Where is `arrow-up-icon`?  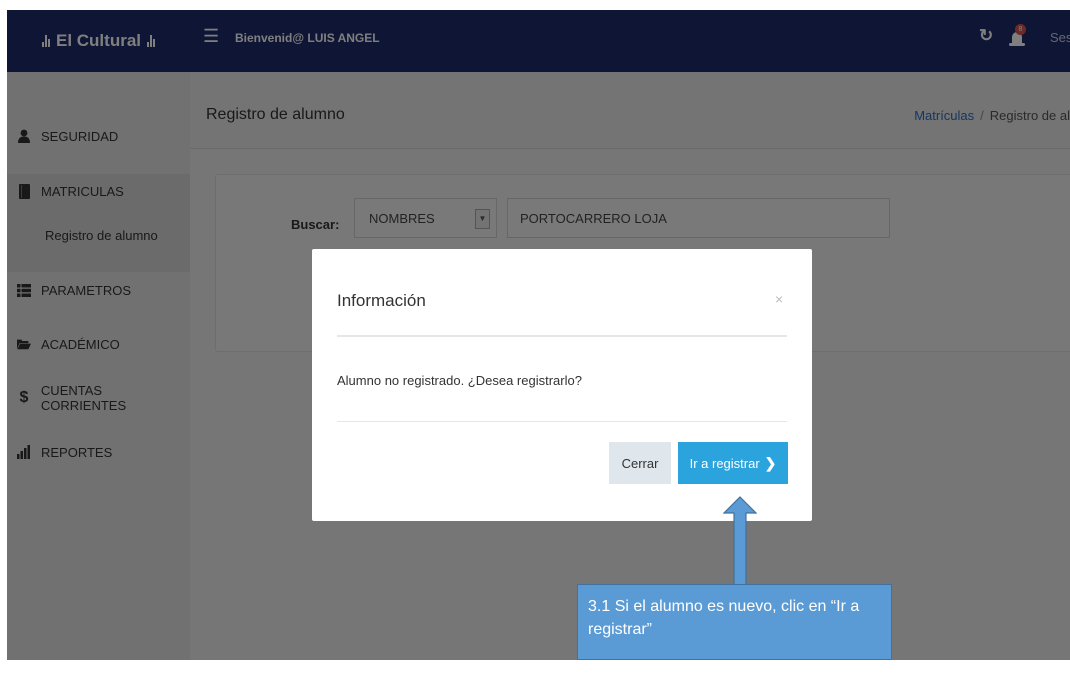 arrow-up-icon is located at coordinates (740, 542).